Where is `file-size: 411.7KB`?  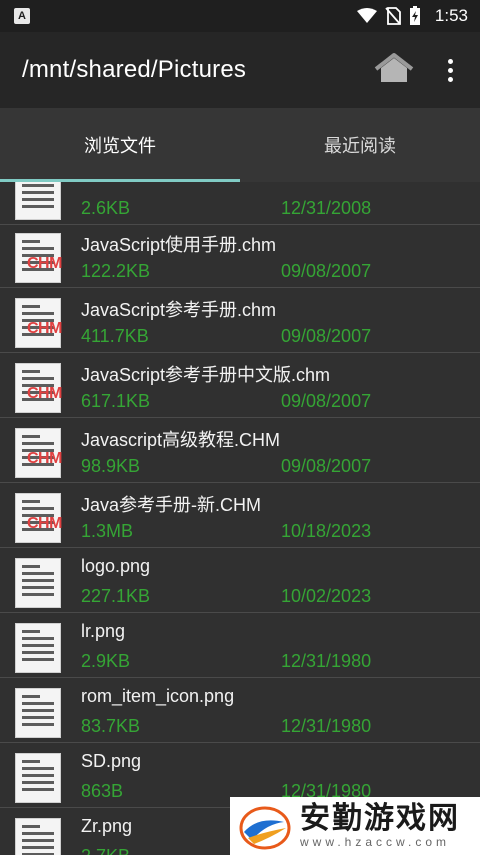
file-size: 411.7KB is located at coordinates (115, 336).